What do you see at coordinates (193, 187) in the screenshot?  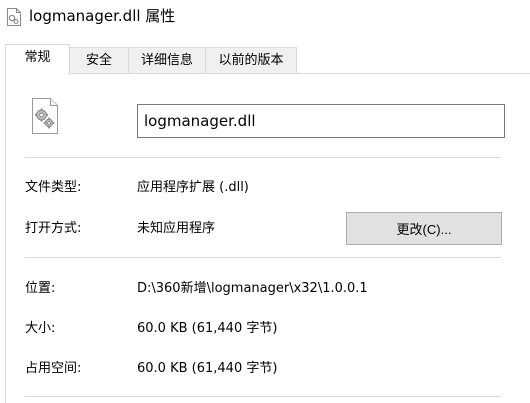 I see `file-type-value: 应用程序扩展 (.dll)` at bounding box center [193, 187].